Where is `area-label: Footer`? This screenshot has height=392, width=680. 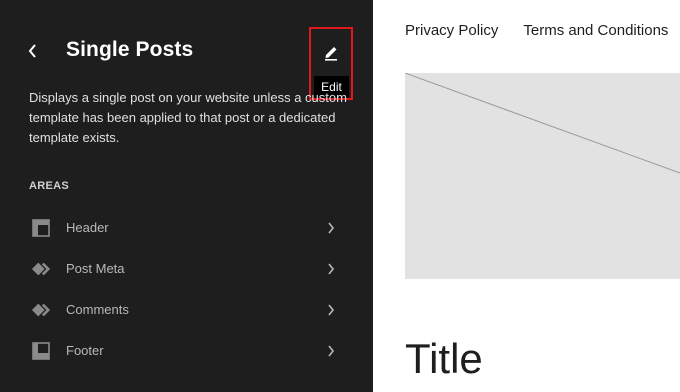
area-label: Footer is located at coordinates (85, 350).